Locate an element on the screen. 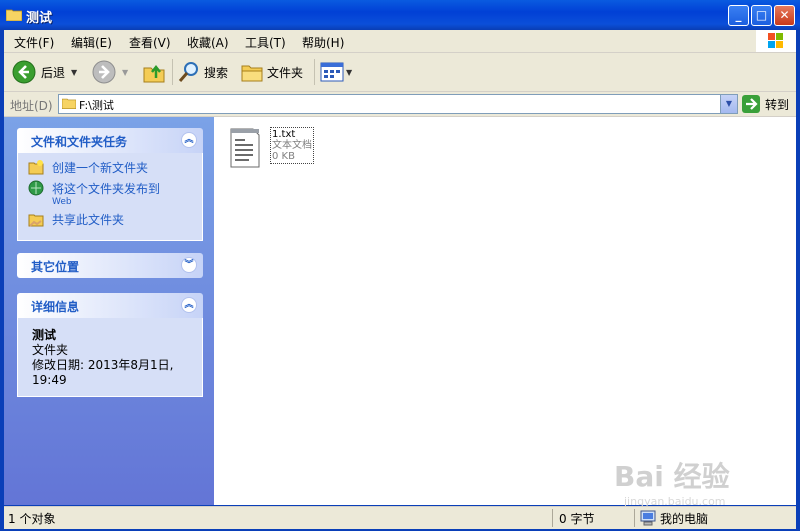 The width and height of the screenshot is (800, 531). tasks-panel-header: 文件和文件夹任务 ︽ is located at coordinates (110, 140).